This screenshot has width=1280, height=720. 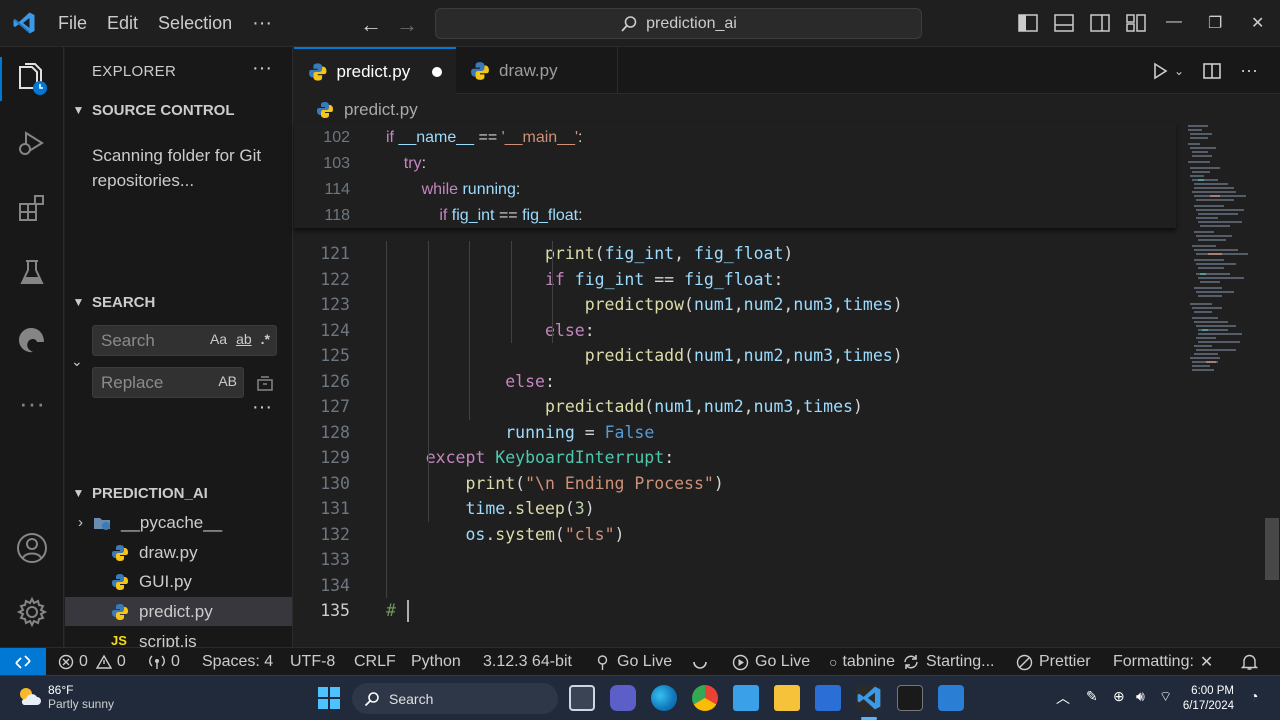 I want to click on edge-tools-icon, so click(x=32, y=340).